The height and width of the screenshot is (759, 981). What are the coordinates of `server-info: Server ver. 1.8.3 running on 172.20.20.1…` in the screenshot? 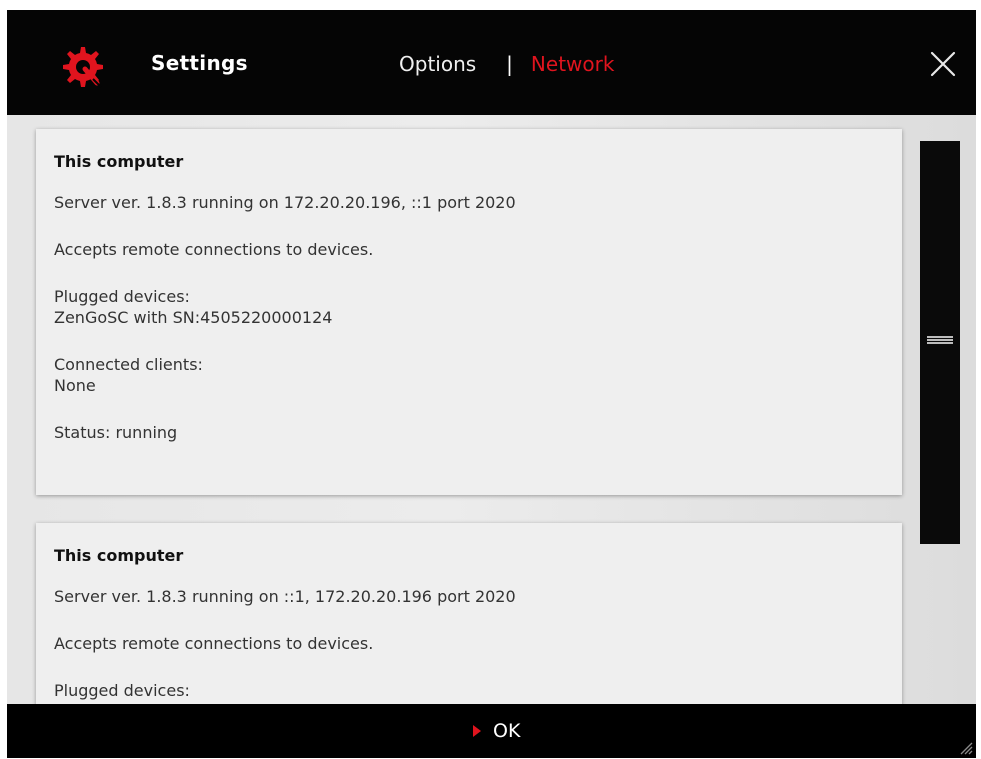 It's located at (285, 202).